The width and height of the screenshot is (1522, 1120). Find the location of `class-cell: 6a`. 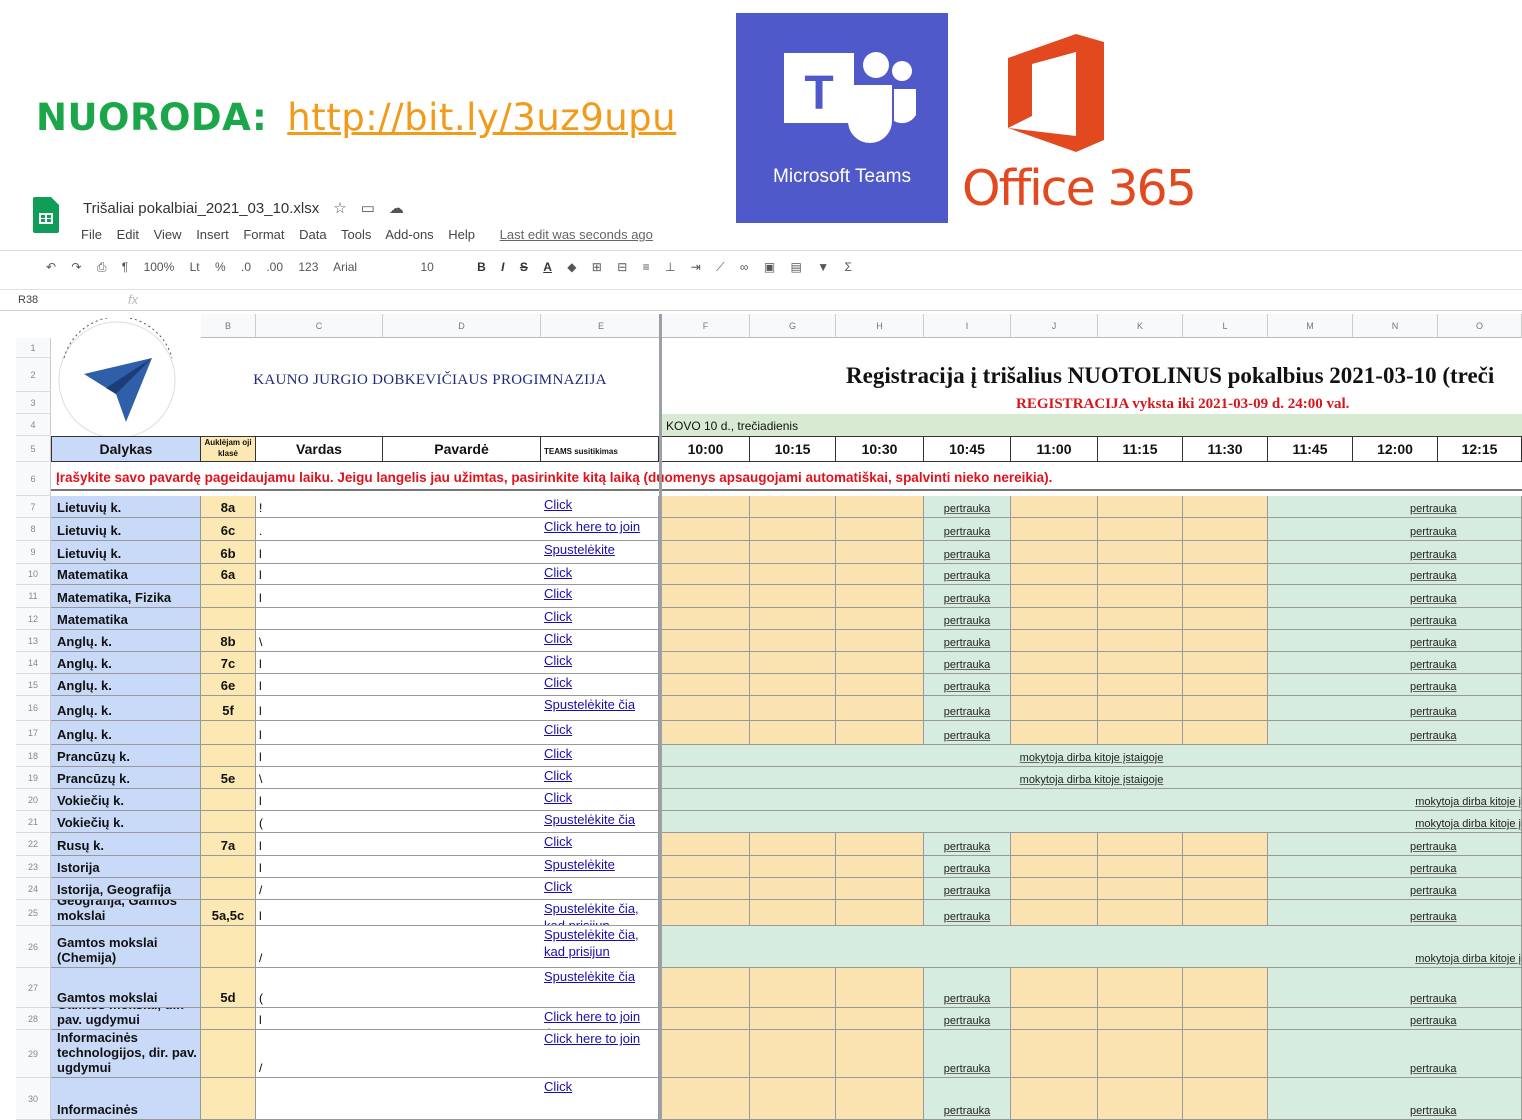

class-cell: 6a is located at coordinates (228, 574).